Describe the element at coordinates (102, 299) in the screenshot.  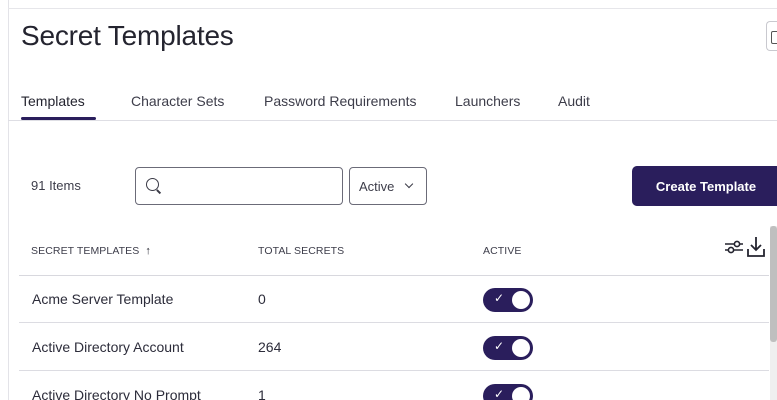
I see `template-name: Acme Server Template` at that location.